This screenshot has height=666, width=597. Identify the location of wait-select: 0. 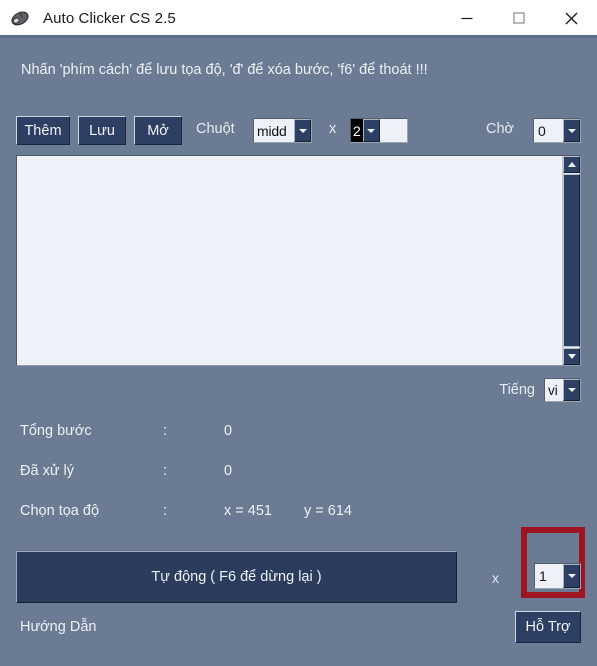
(557, 130).